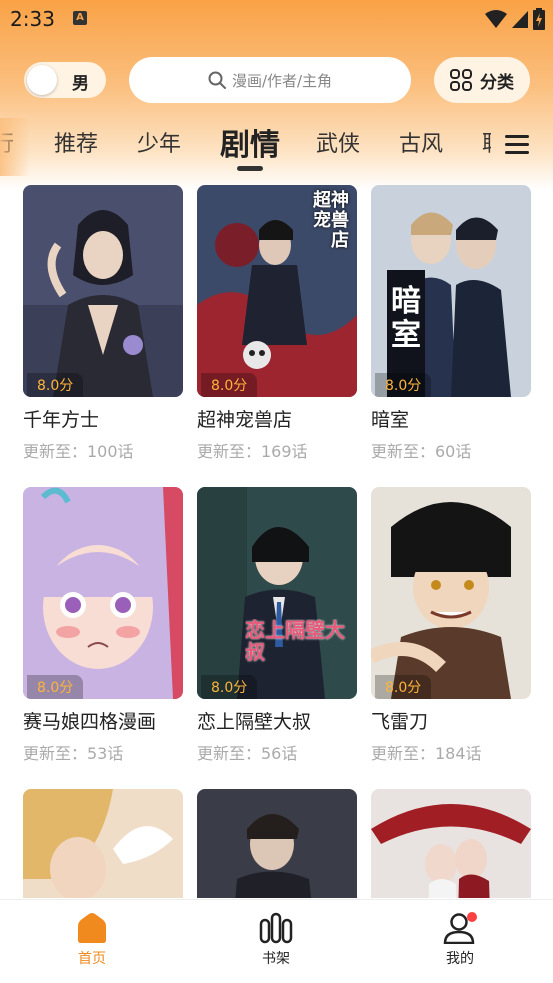 This screenshot has height=983, width=553. I want to click on category-tabs: 行 推荐 少年 剧情 武侠 古风 耽, so click(276, 147).